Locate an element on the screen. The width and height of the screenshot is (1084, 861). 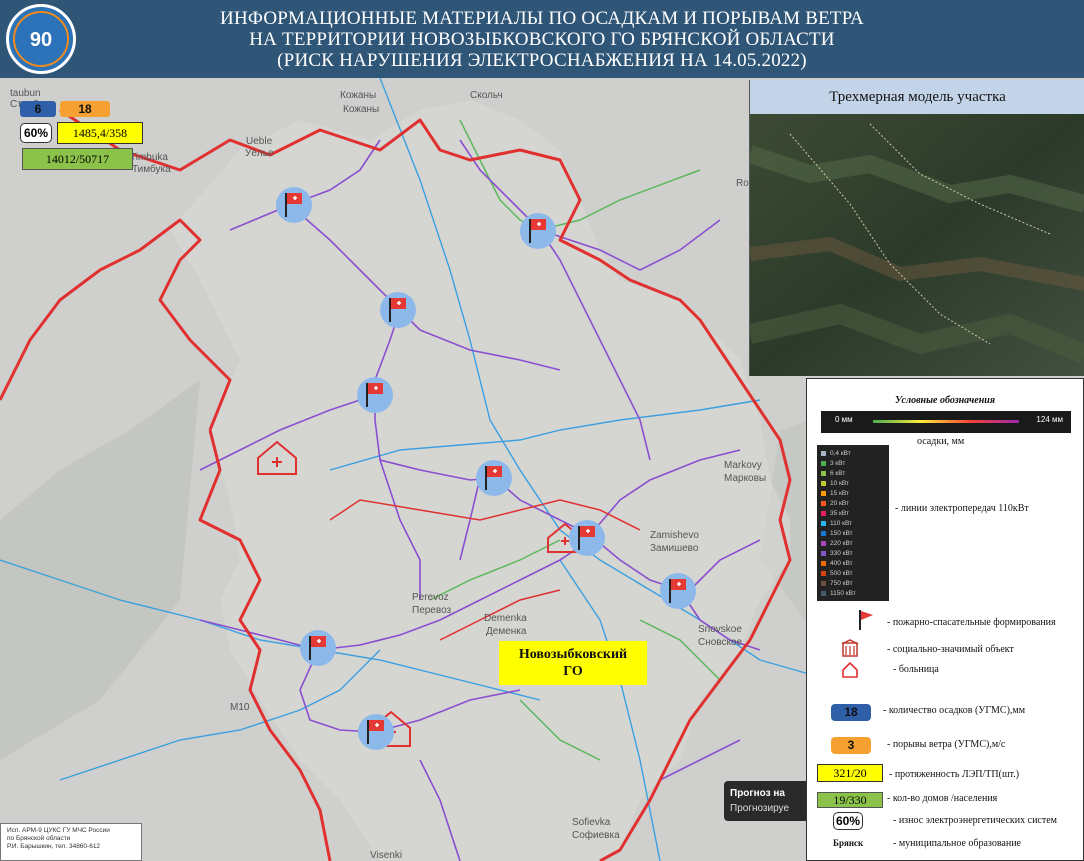
precip-caption: осадки, мм is located at coordinates (941, 441).